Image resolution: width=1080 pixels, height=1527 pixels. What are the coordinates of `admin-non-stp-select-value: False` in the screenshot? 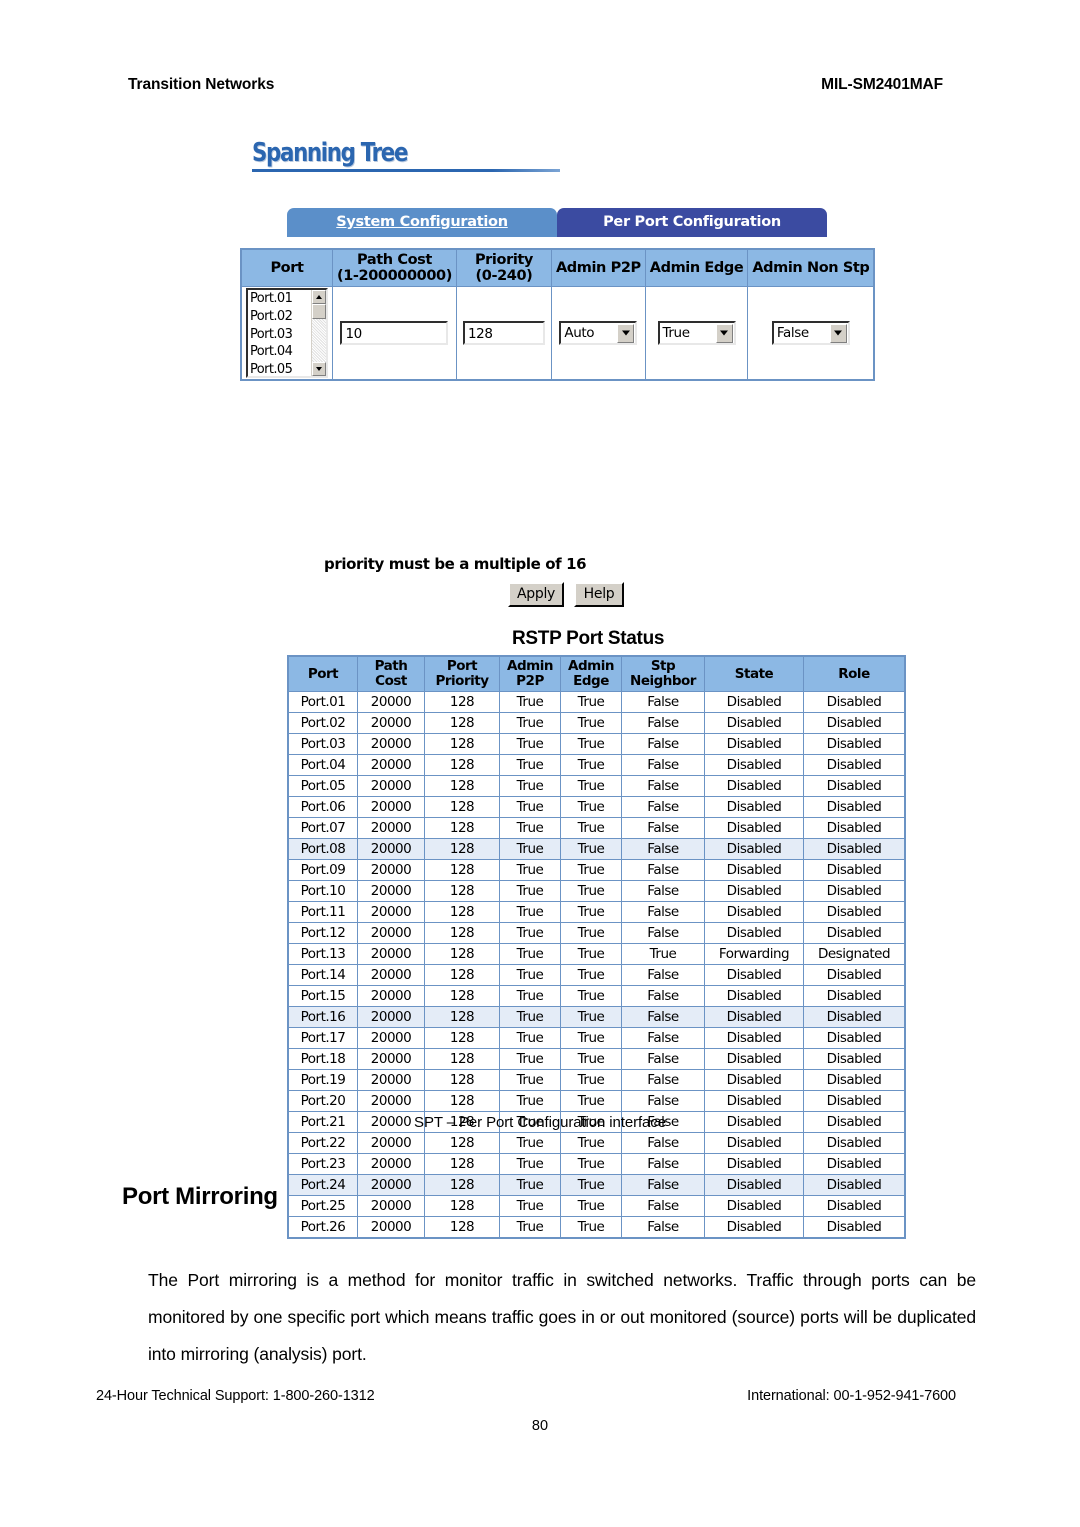 It's located at (792, 333).